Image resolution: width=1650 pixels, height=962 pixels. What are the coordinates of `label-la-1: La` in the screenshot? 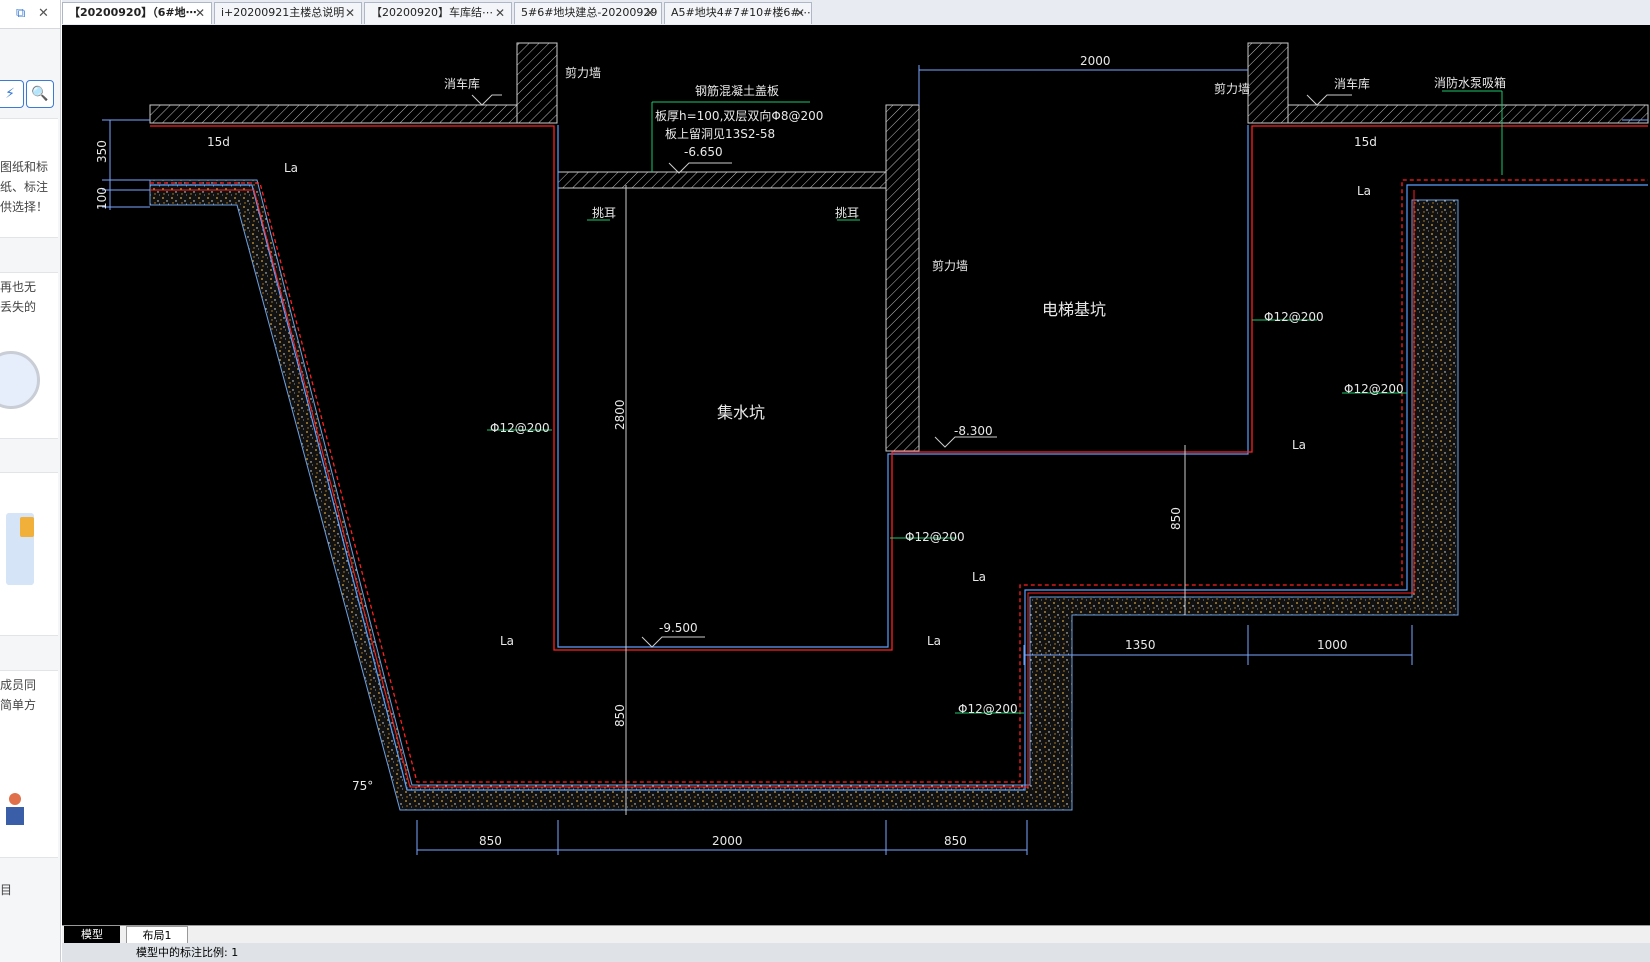 It's located at (291, 168).